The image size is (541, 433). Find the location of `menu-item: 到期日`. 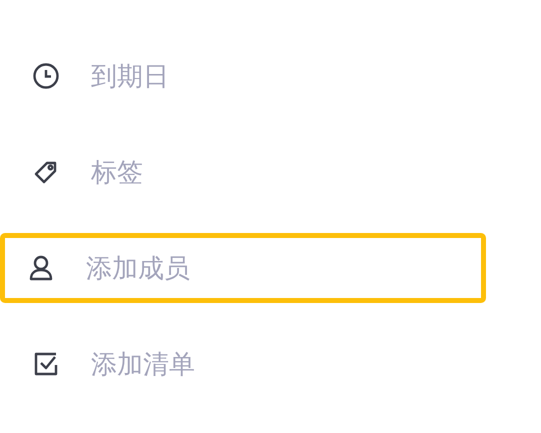

menu-item: 到期日 is located at coordinates (243, 76).